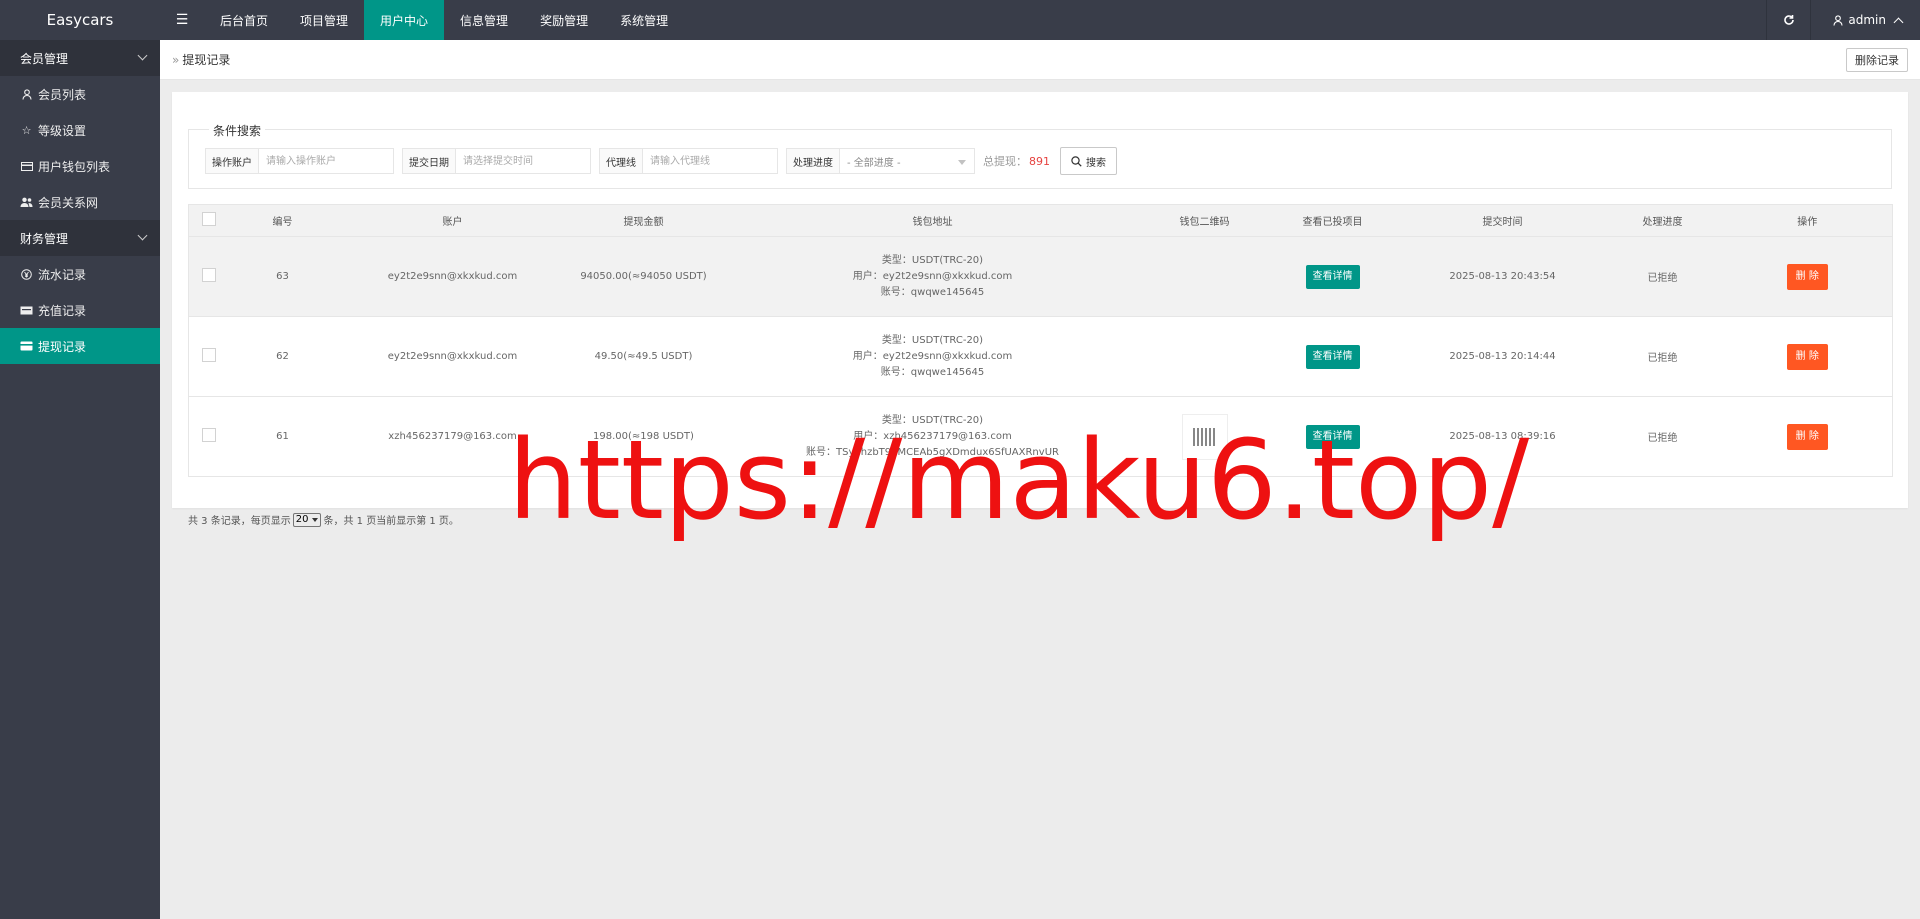  Describe the element at coordinates (404, 20) in the screenshot. I see `topnav-item-user-center: 用户中心` at that location.